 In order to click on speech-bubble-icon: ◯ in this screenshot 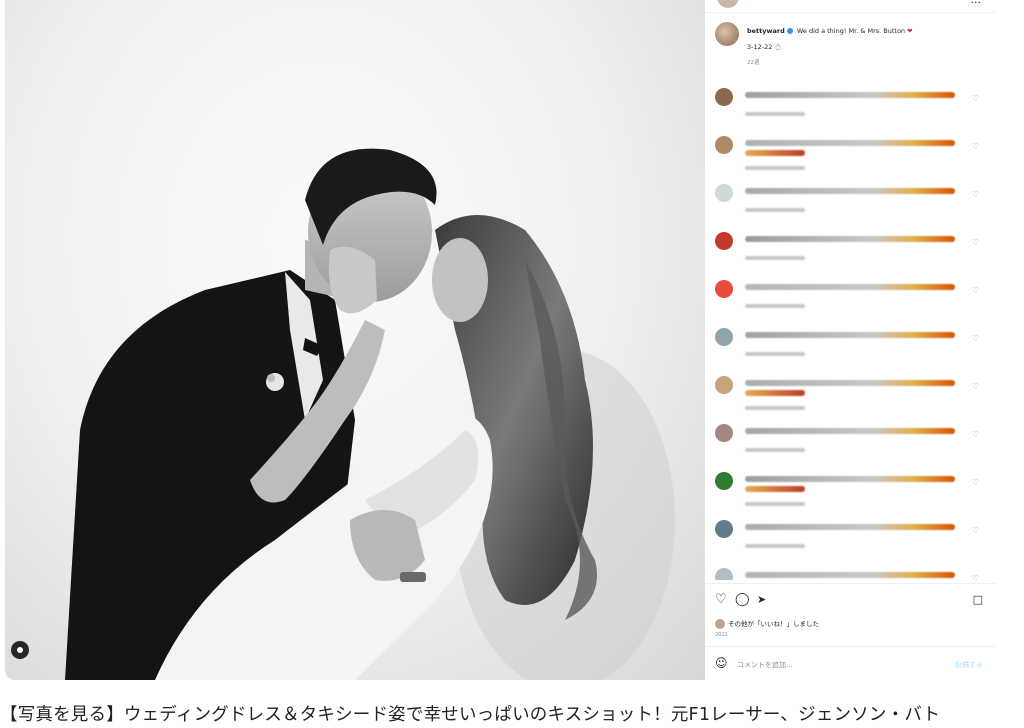, I will do `click(742, 599)`.